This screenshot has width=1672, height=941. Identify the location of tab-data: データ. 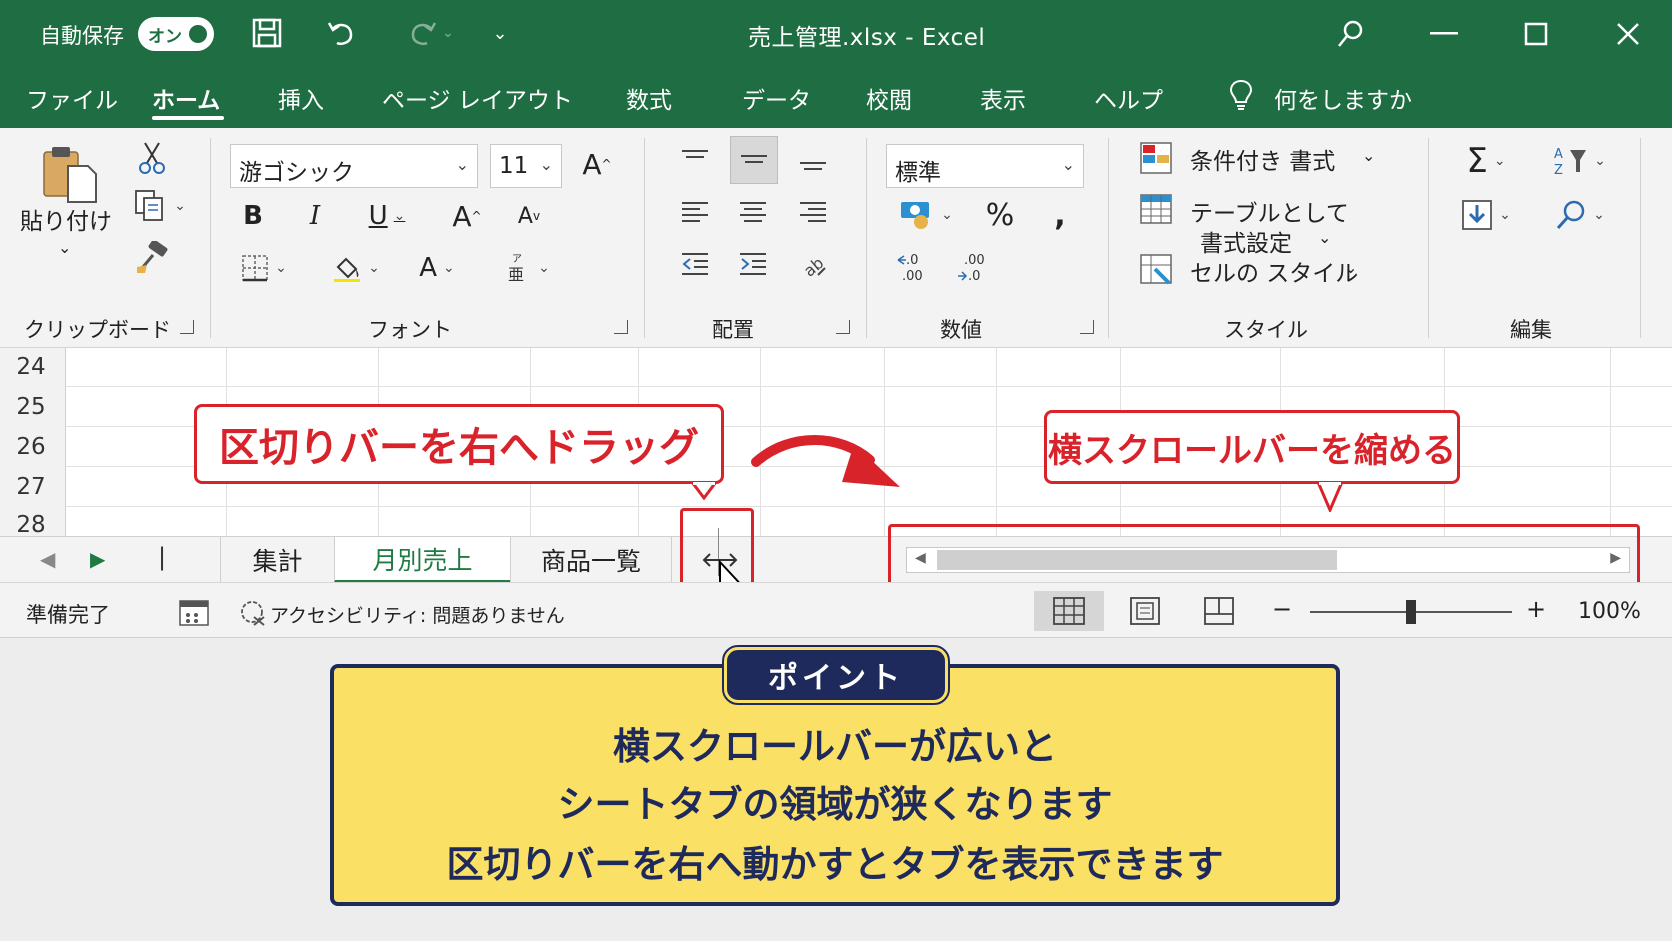
(776, 98).